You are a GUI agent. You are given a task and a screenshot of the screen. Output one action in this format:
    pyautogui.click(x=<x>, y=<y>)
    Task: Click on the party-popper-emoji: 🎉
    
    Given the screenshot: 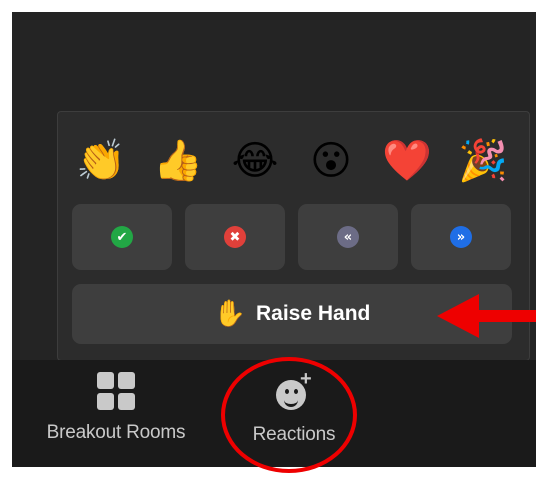 What is the action you would take?
    pyautogui.click(x=483, y=161)
    